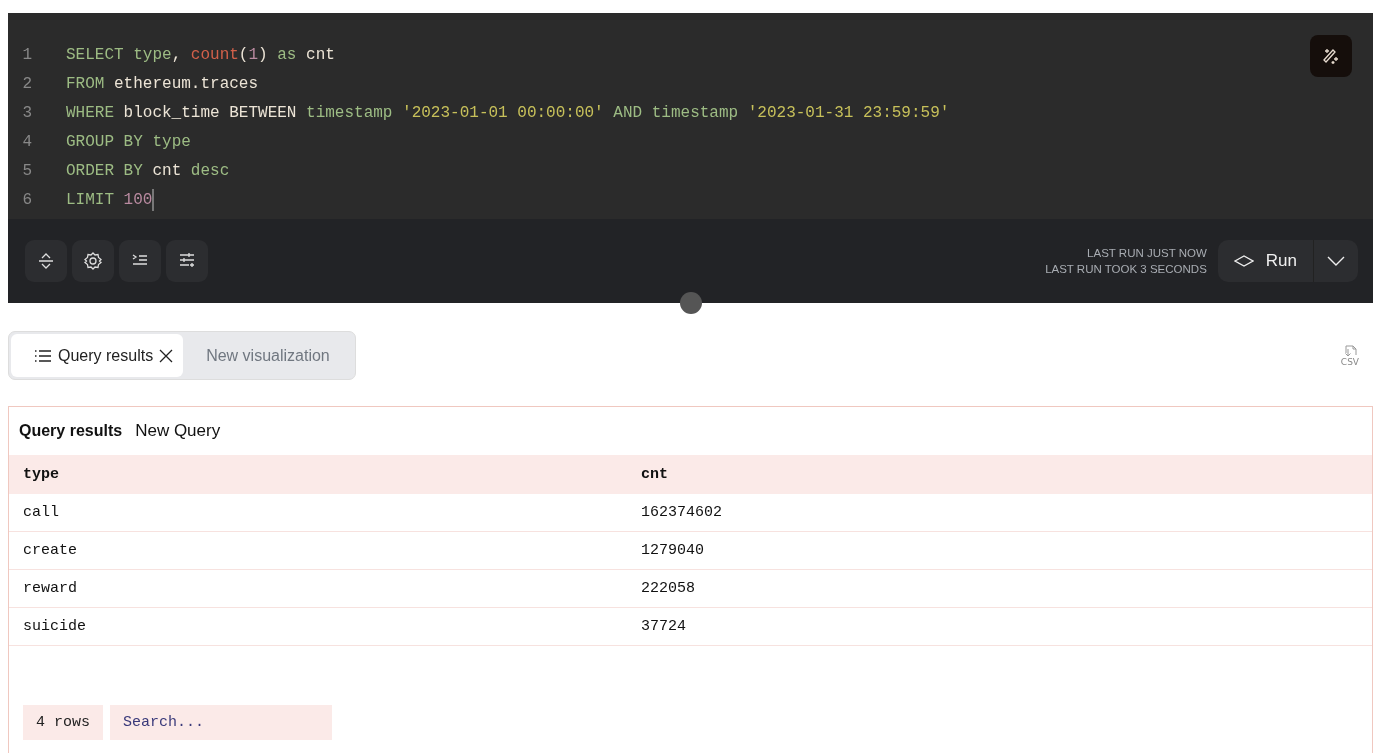 This screenshot has height=753, width=1381. Describe the element at coordinates (663, 626) in the screenshot. I see `table-cell: 37724` at that location.